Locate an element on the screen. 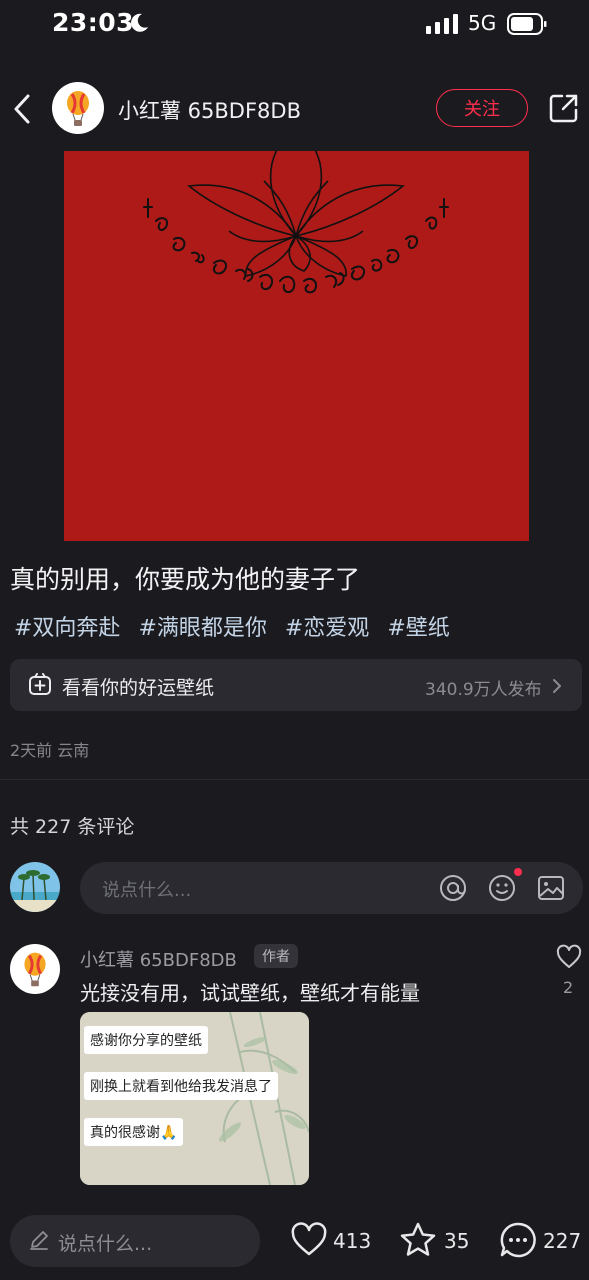 Image resolution: width=589 pixels, height=1280 pixels. author-avatar is located at coordinates (78, 108).